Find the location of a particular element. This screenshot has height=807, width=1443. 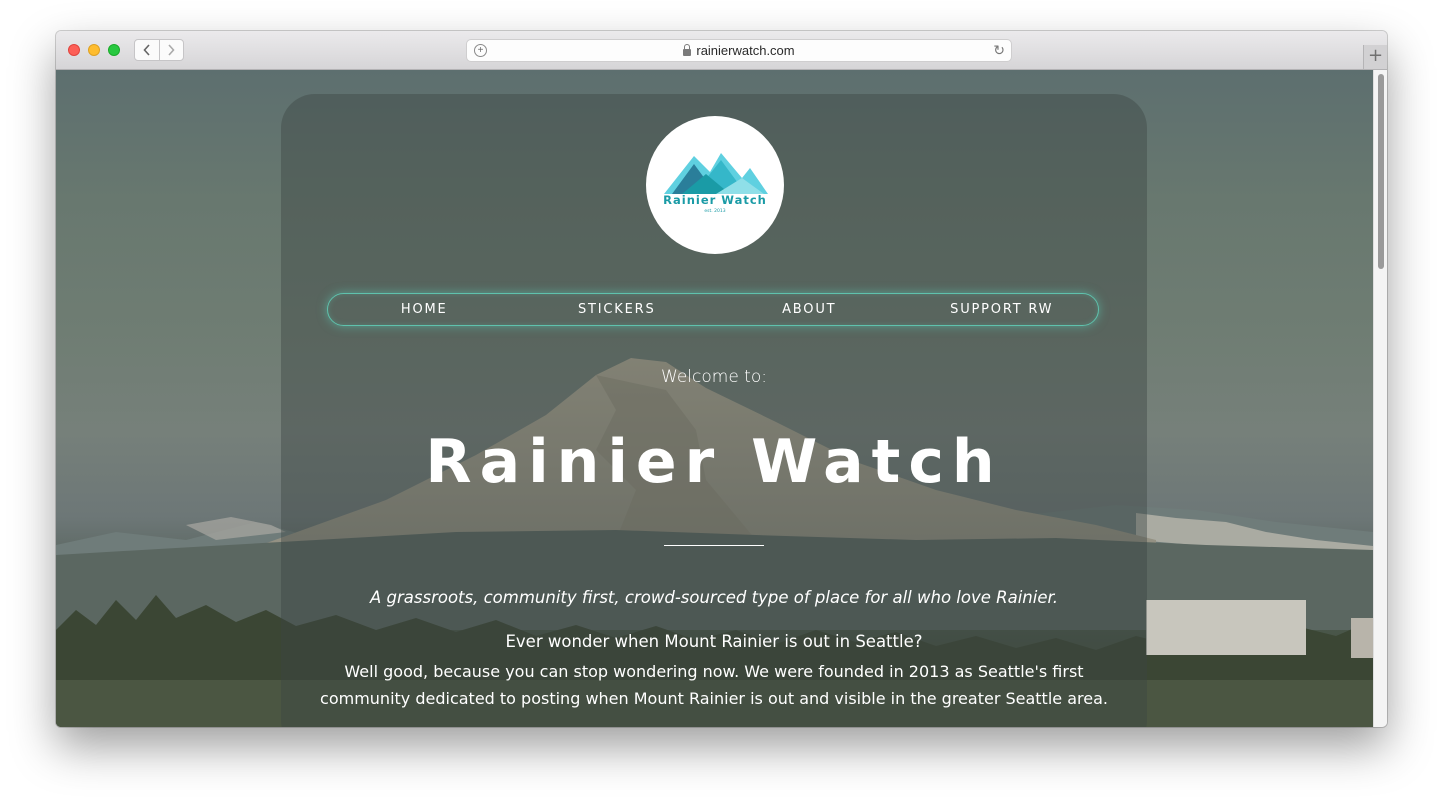

lock-icon is located at coordinates (687, 50).